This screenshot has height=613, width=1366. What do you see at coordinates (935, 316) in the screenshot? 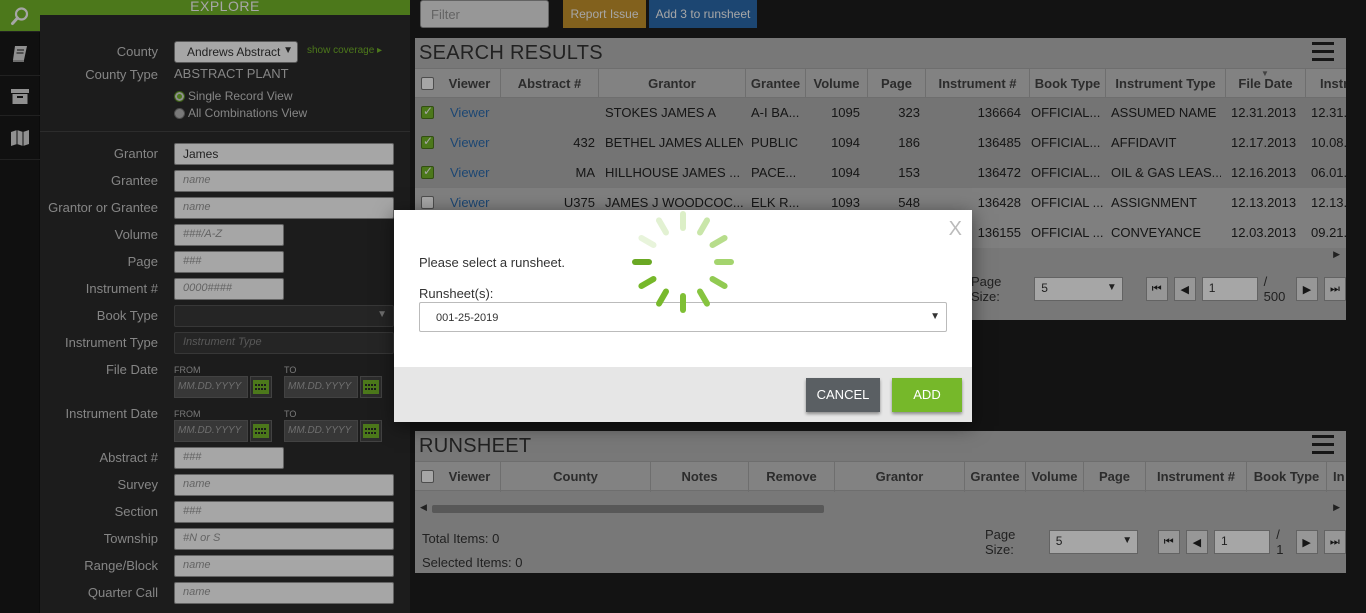
I see `chevron-down-icon: ▼` at bounding box center [935, 316].